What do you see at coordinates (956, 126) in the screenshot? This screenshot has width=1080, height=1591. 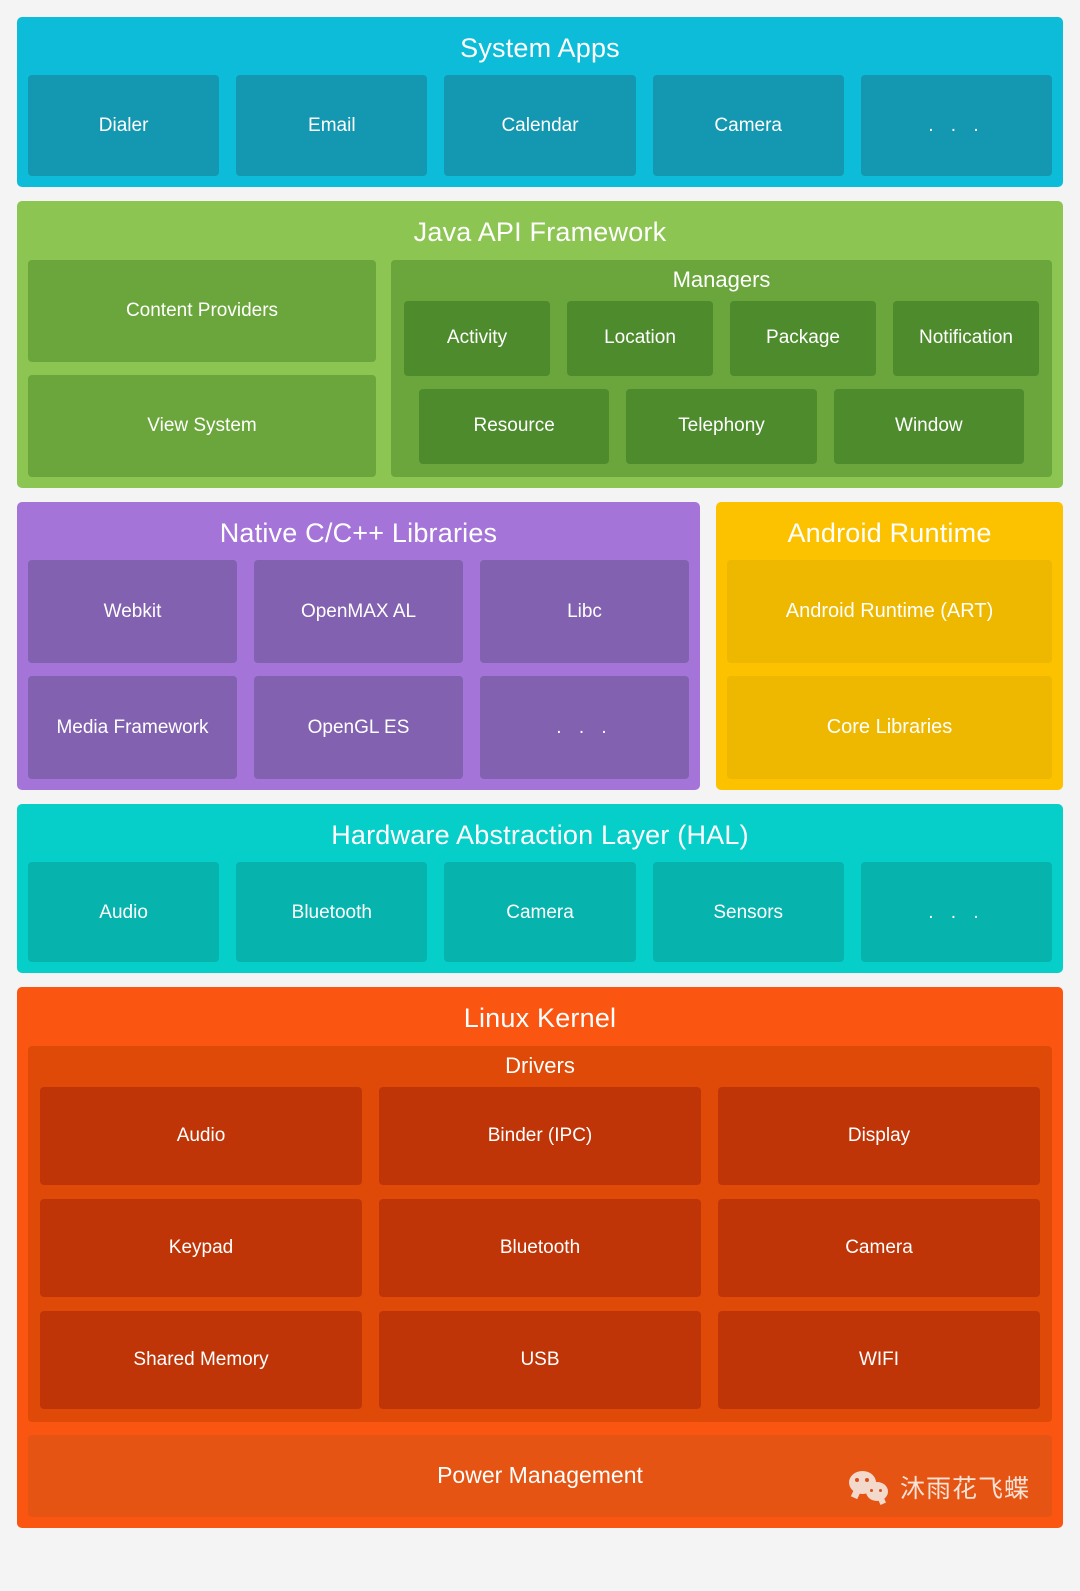 I see `tile-system-apps-more: . . .` at bounding box center [956, 126].